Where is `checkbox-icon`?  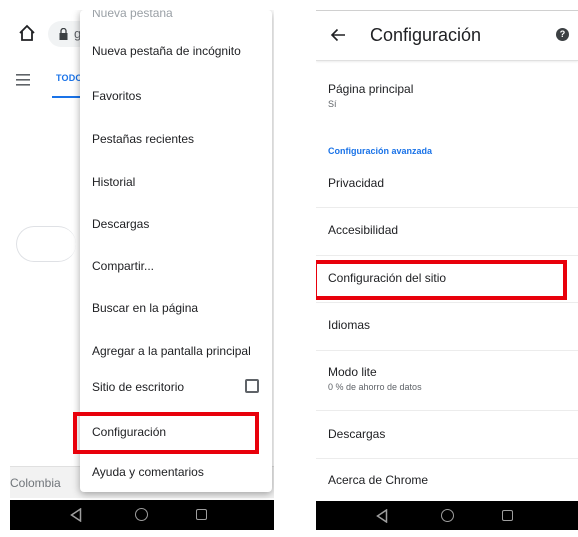 checkbox-icon is located at coordinates (252, 386).